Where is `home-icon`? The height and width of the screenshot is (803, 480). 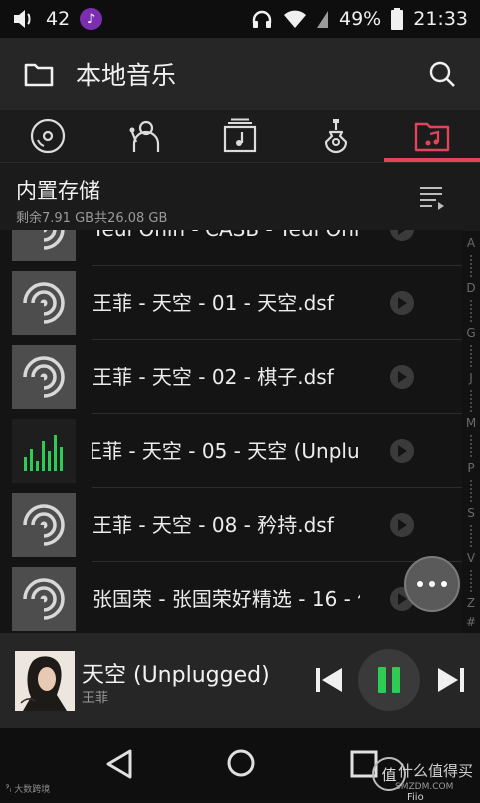
home-icon is located at coordinates (241, 763).